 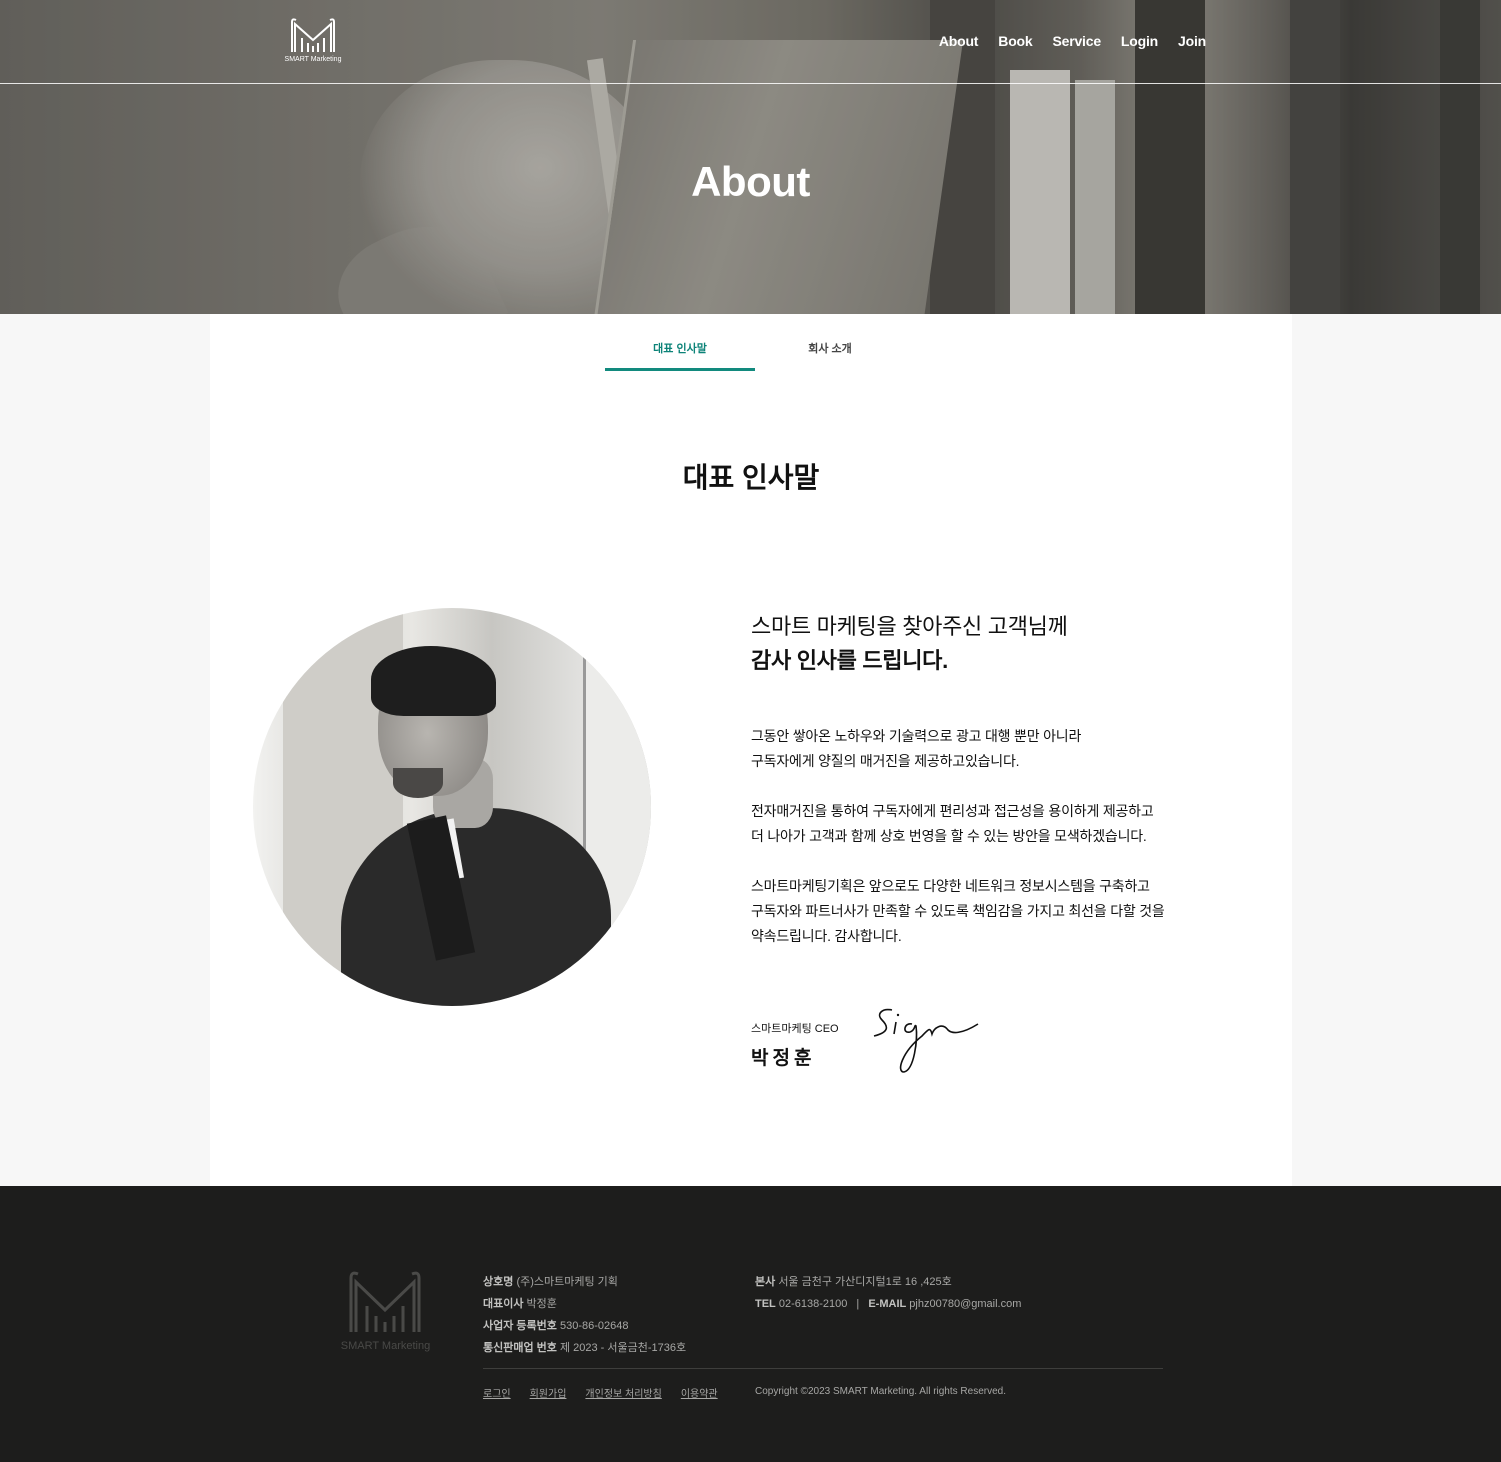 I want to click on tab-company-intro: 회사 소개, so click(x=830, y=342).